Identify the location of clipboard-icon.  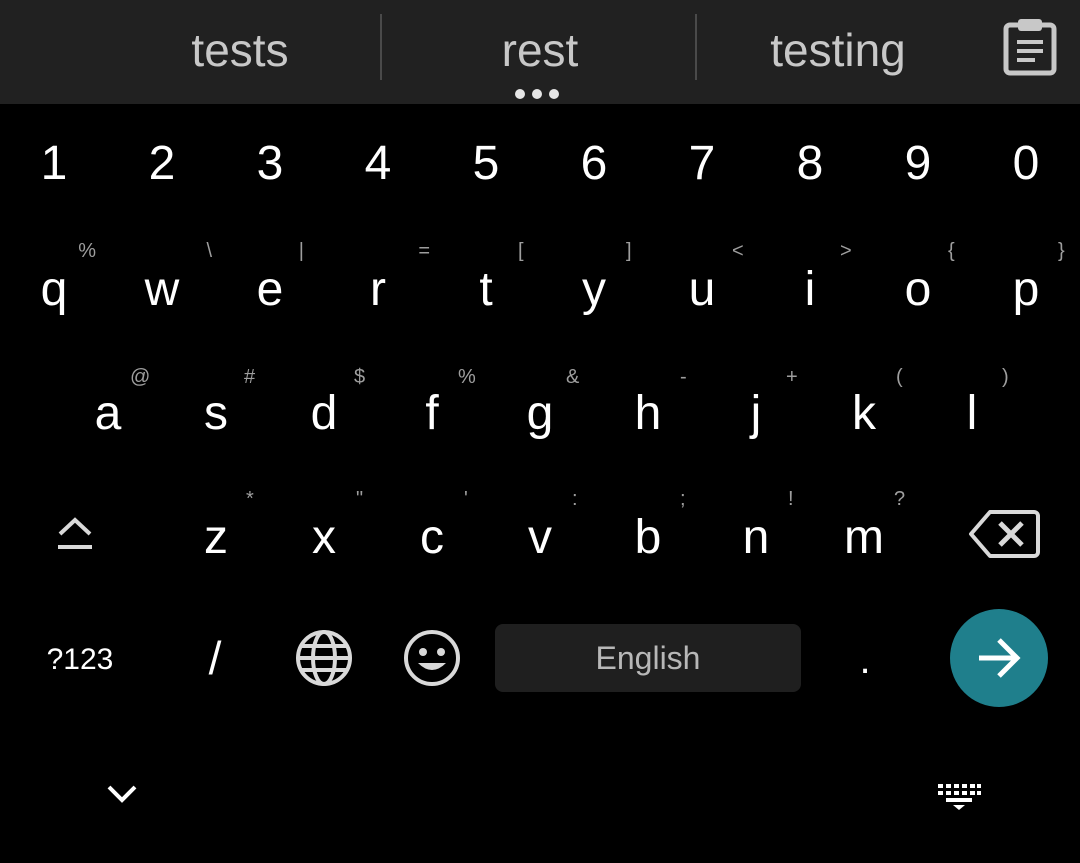
(1030, 46).